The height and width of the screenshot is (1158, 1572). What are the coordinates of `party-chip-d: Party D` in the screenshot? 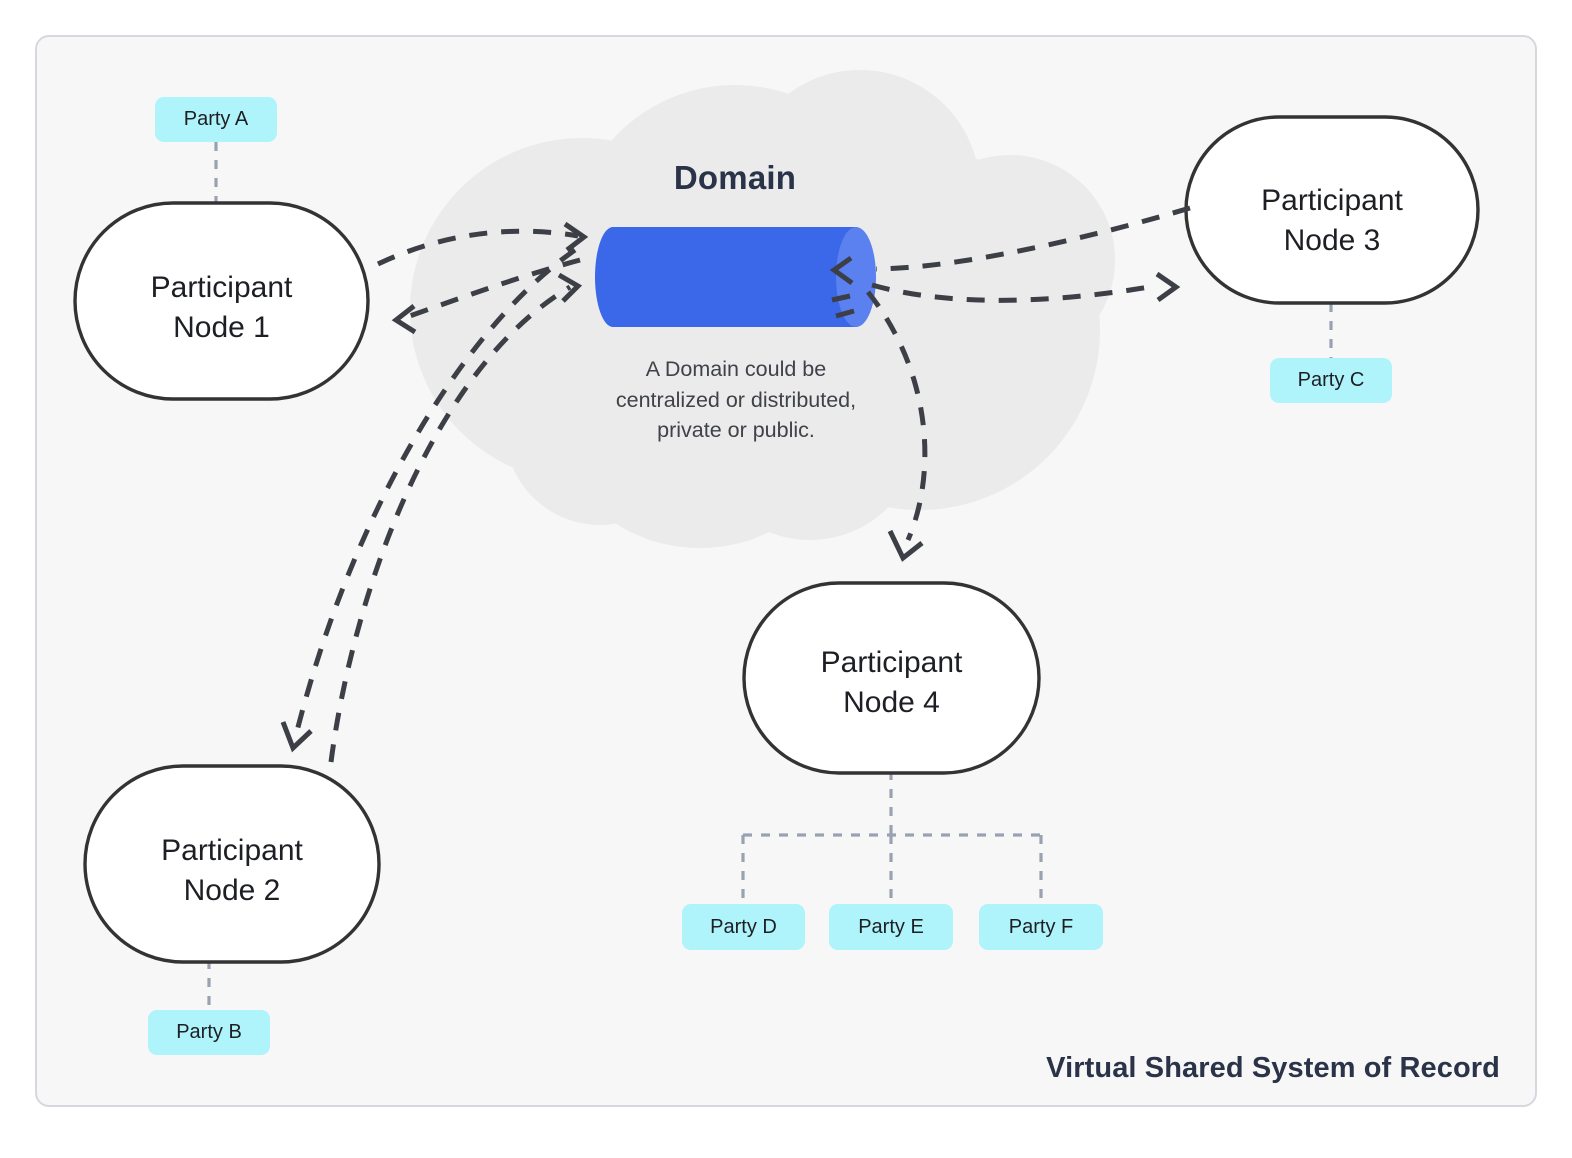 It's located at (743, 927).